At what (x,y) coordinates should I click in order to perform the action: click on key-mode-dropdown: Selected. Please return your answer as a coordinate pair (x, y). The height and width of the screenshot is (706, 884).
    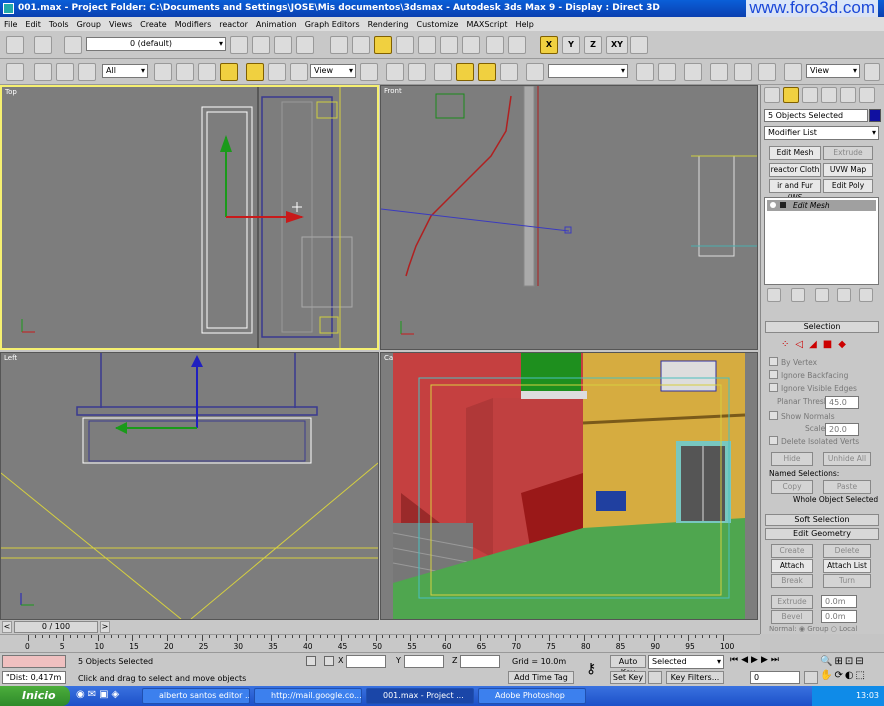
    Looking at the image, I should click on (686, 662).